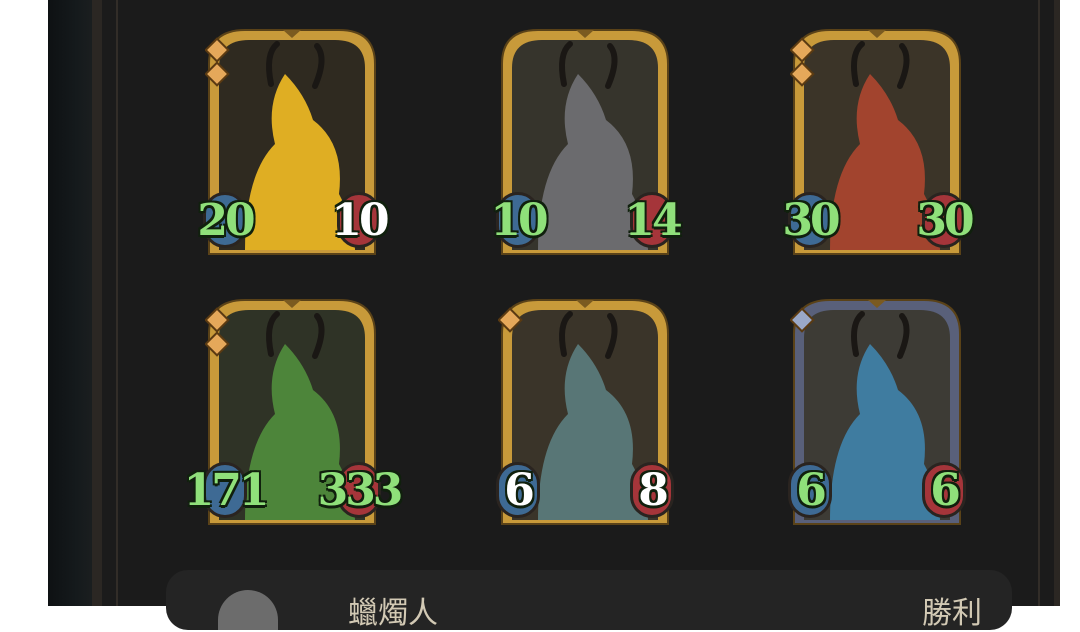  What do you see at coordinates (877, 414) in the screenshot?
I see `minion-card-blue-dragon: 66` at bounding box center [877, 414].